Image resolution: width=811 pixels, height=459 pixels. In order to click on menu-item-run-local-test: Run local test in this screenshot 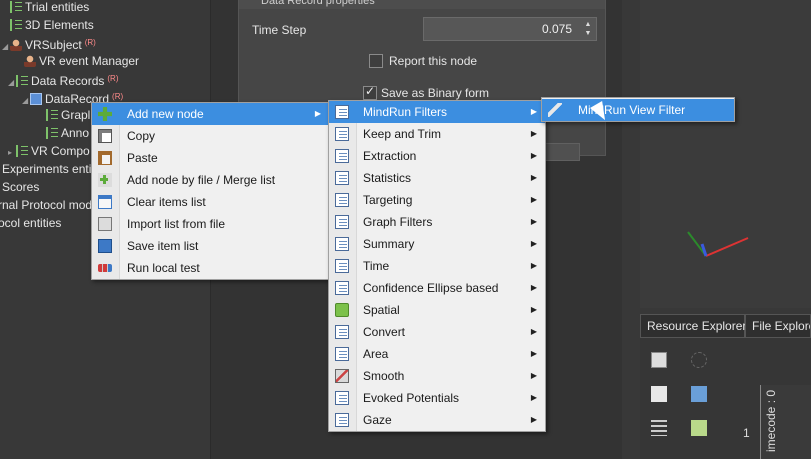, I will do `click(210, 268)`.